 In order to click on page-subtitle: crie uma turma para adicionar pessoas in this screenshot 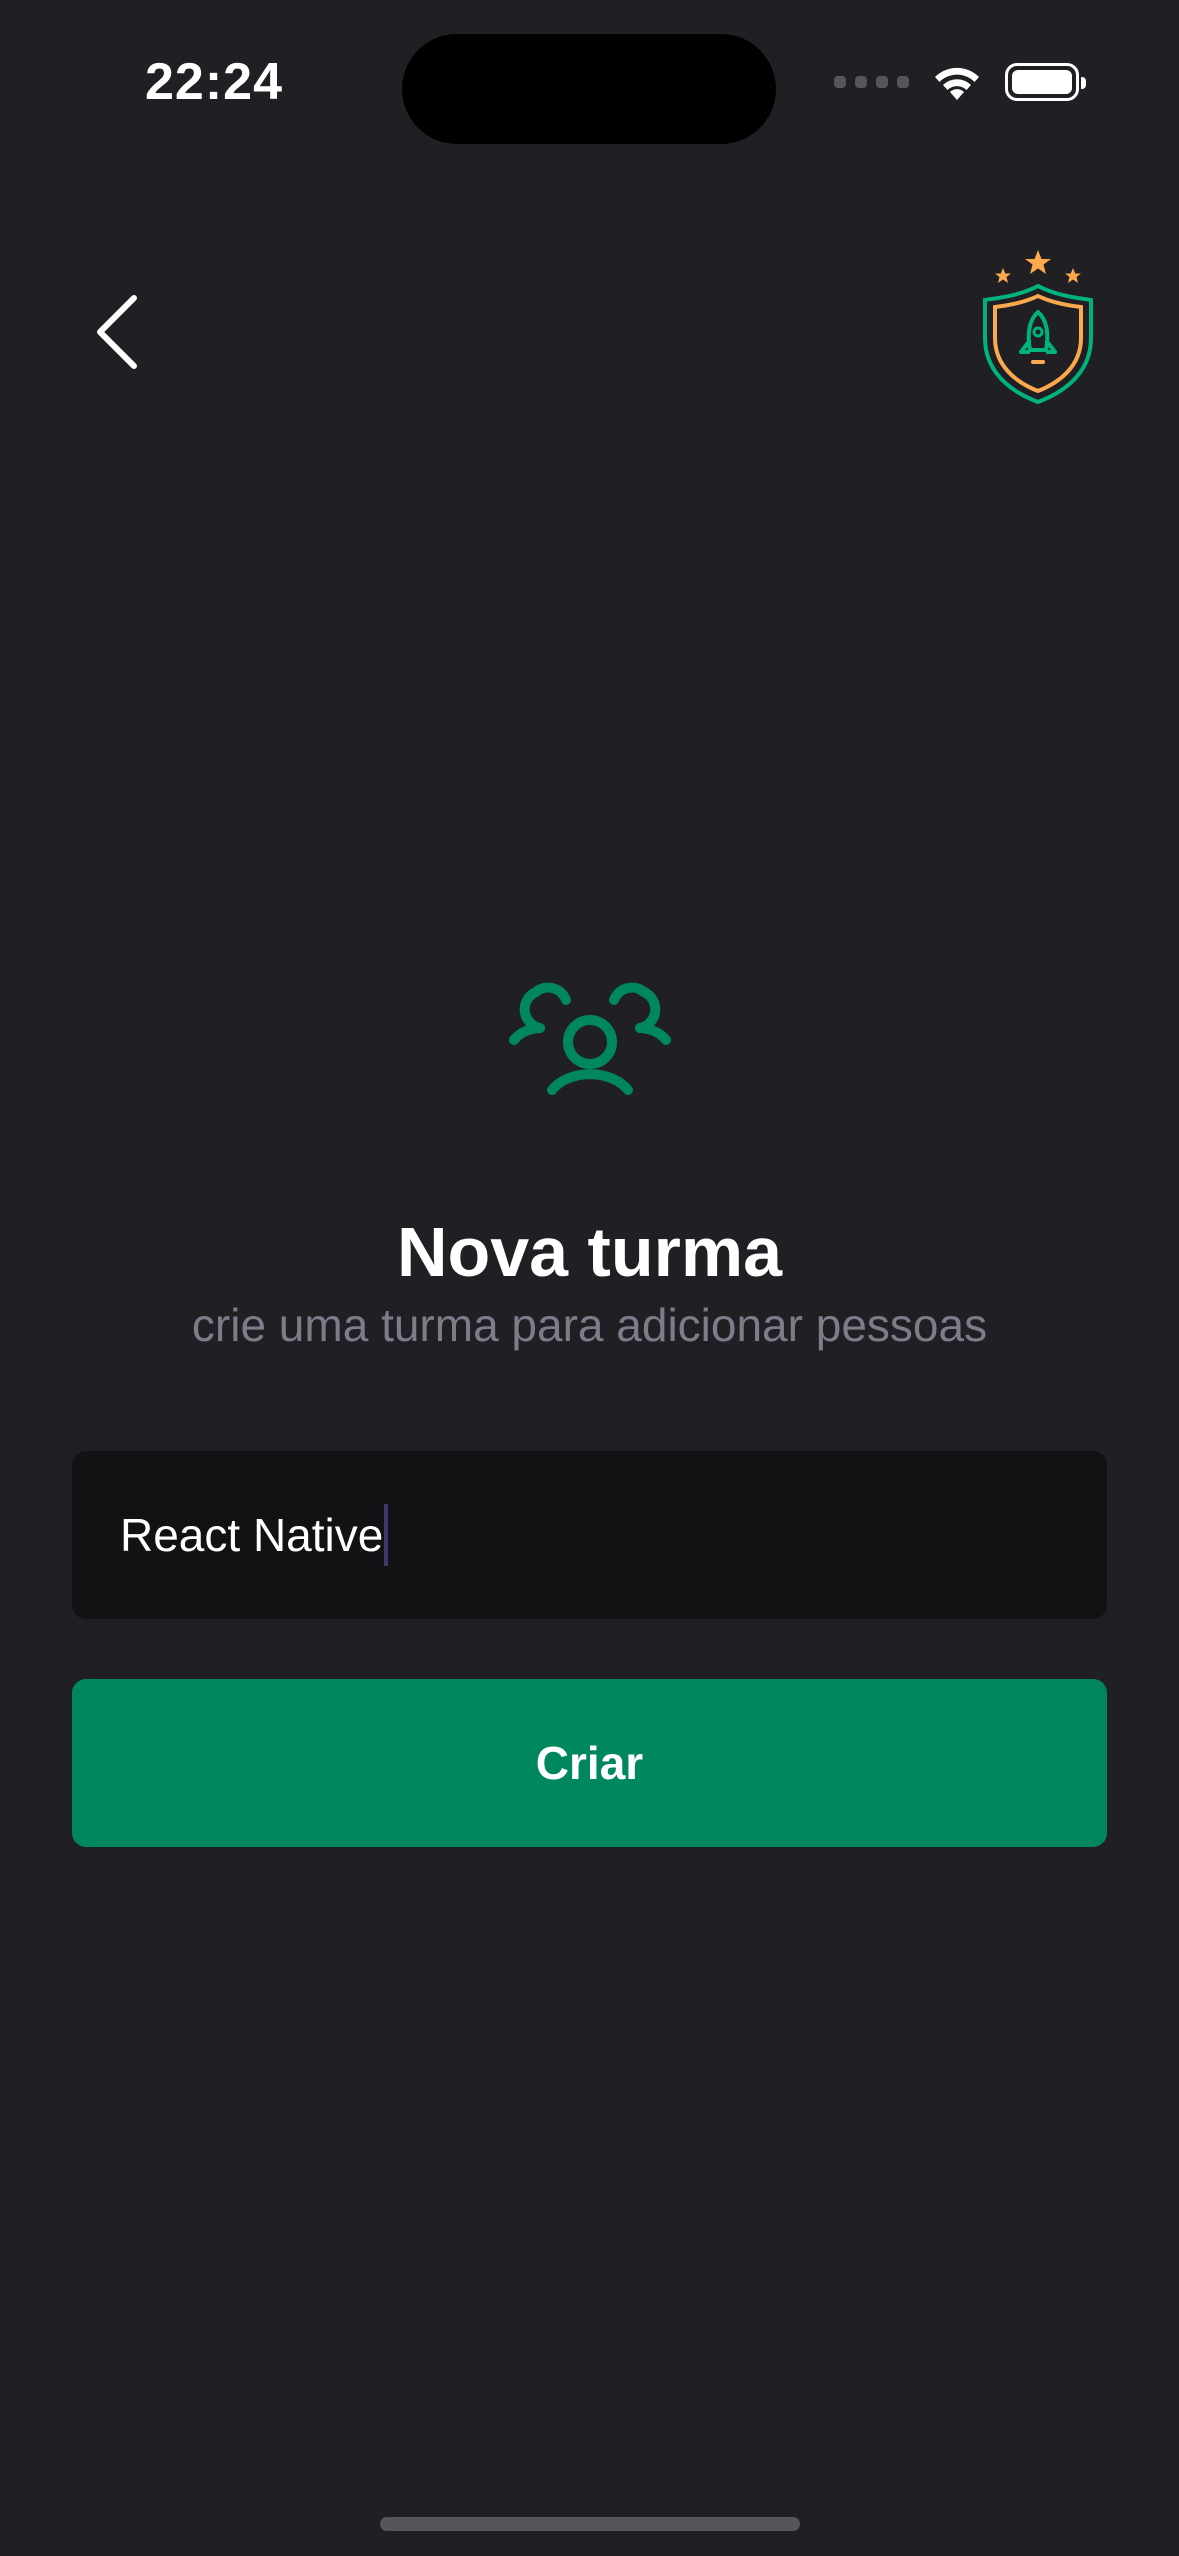, I will do `click(589, 1325)`.